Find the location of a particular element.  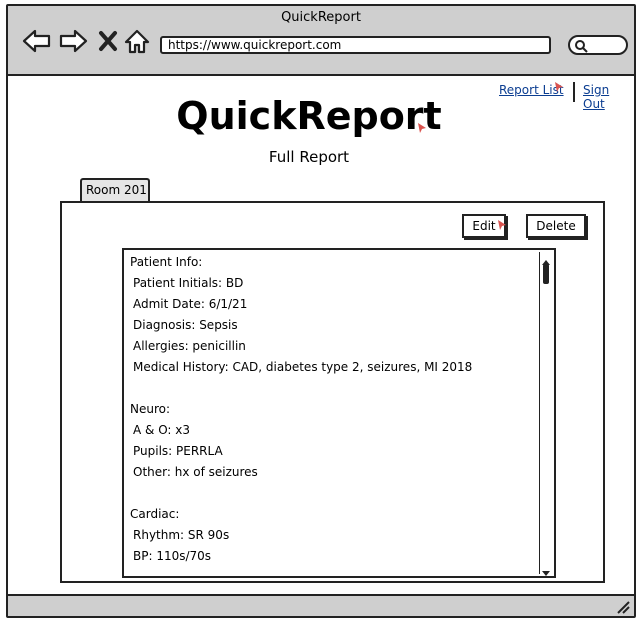

address-bar: https://www.quickreport.com is located at coordinates (355, 45).